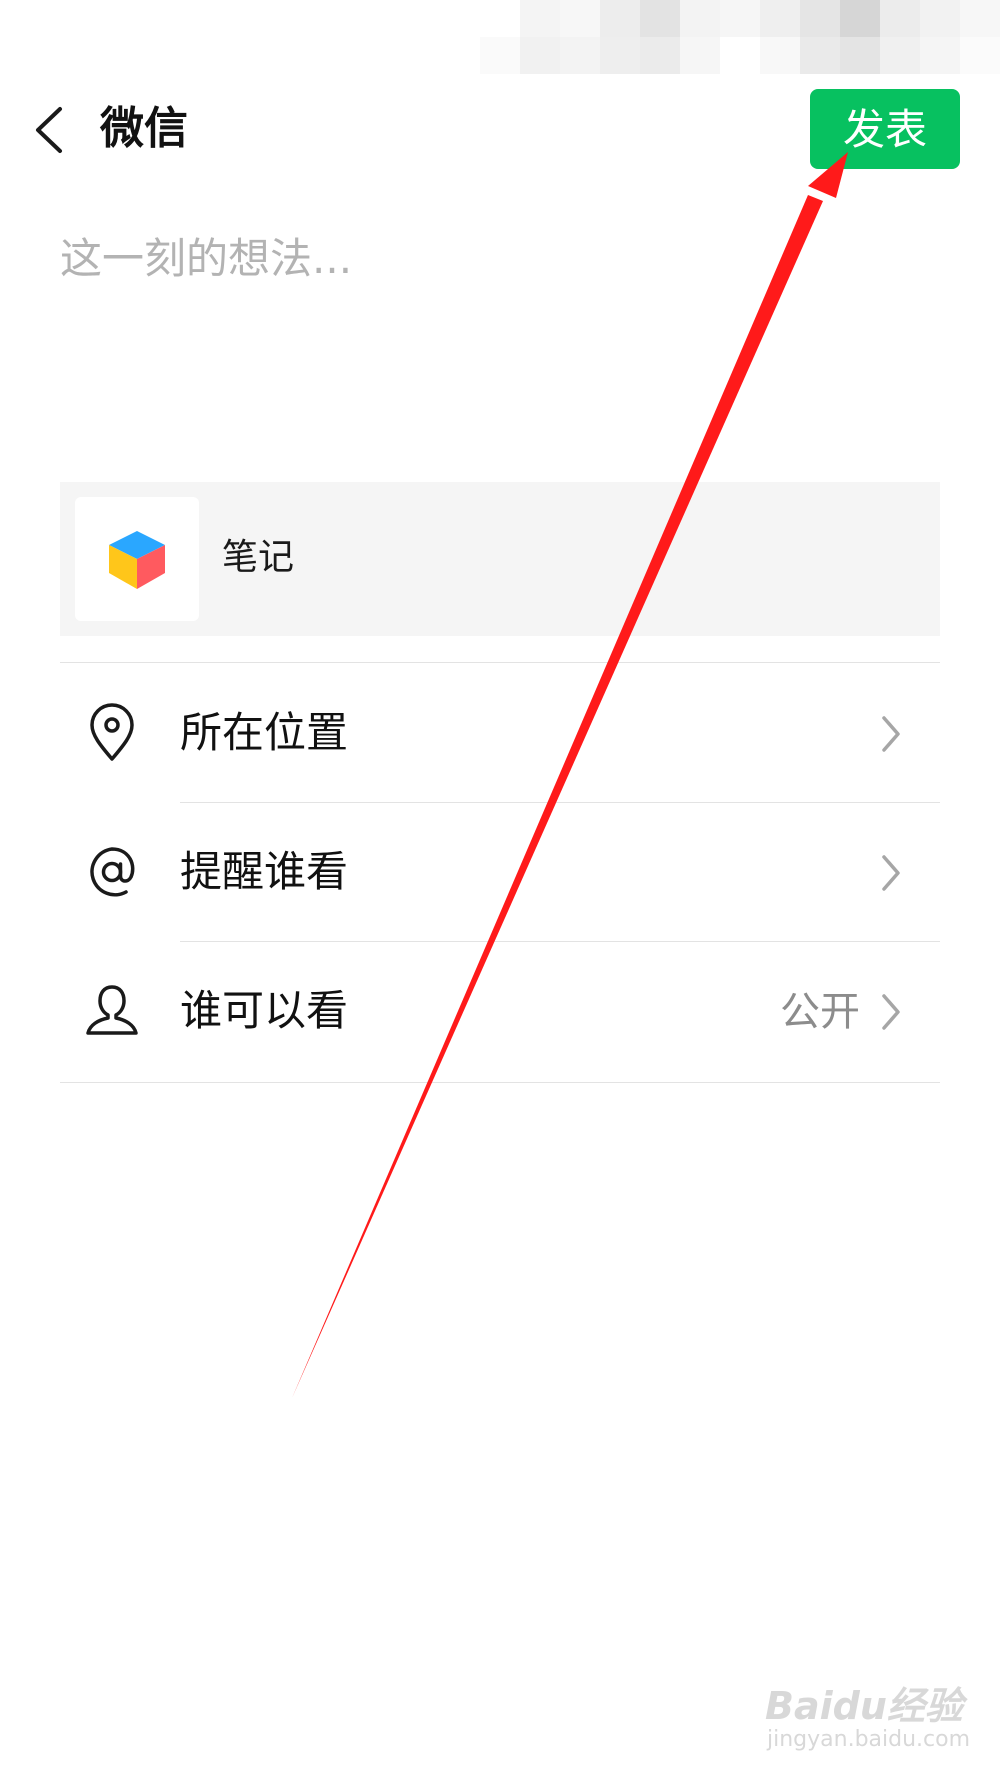 The image size is (1000, 1778). Describe the element at coordinates (500, 325) in the screenshot. I see `thought-input` at that location.